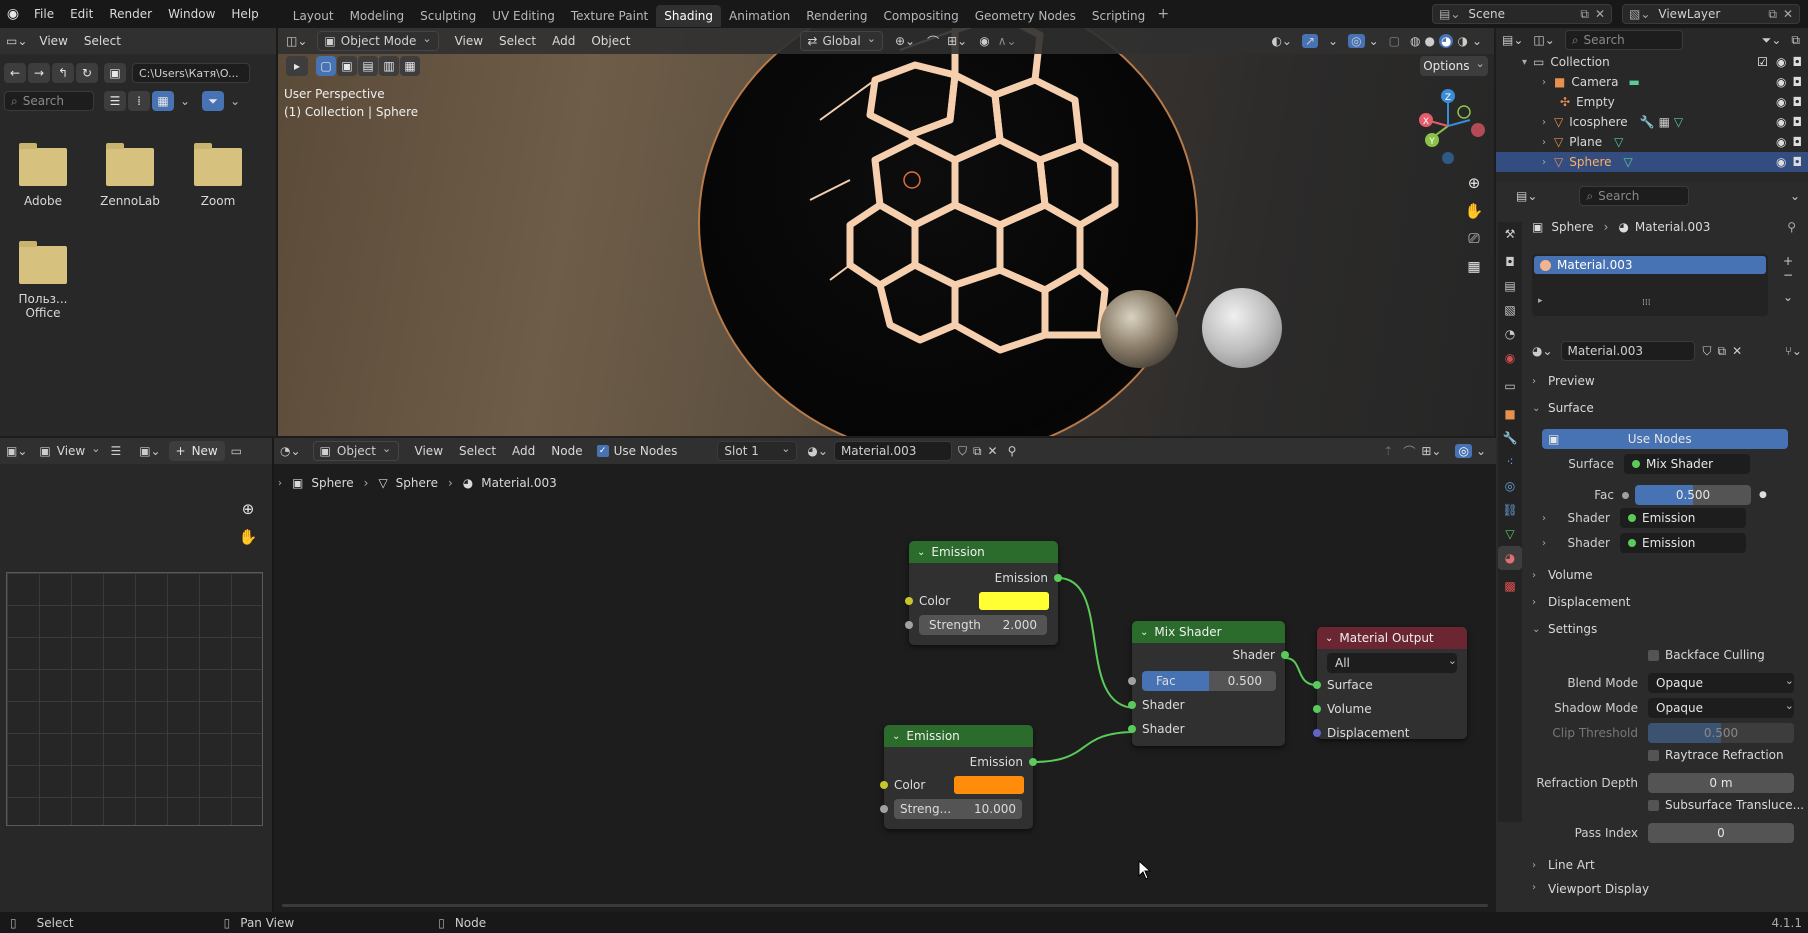 The width and height of the screenshot is (1808, 933). What do you see at coordinates (1510, 386) in the screenshot?
I see `tab-collection-icon: ▭` at bounding box center [1510, 386].